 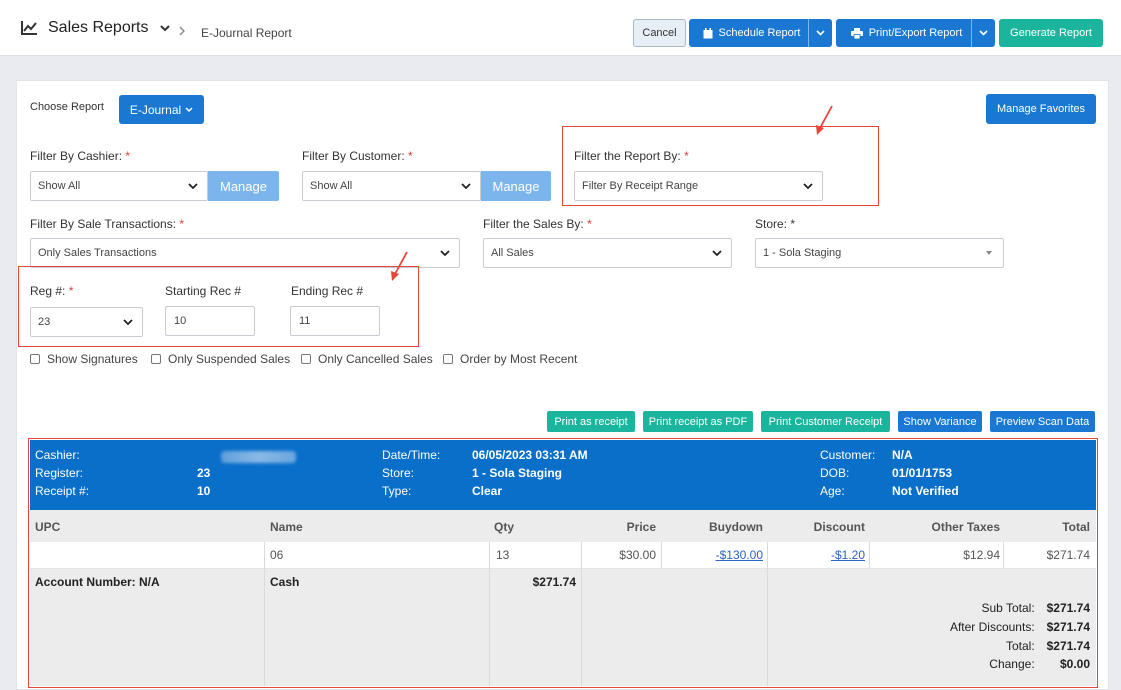 I want to click on checkbox-label: Only Cancelled Sales, so click(x=375, y=359).